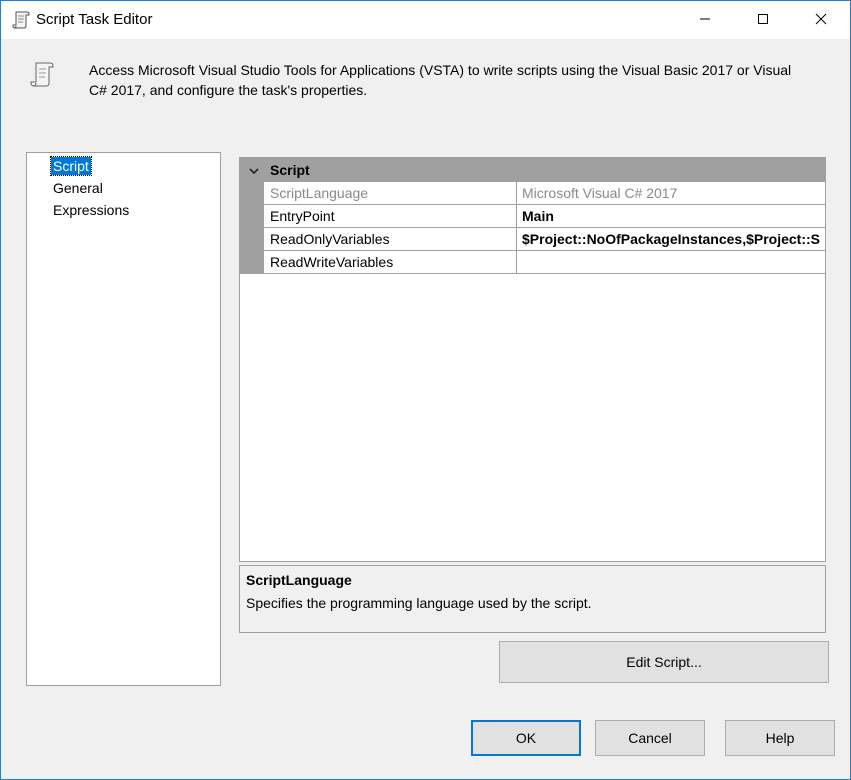 This screenshot has height=780, width=851. I want to click on chevron-down-icon, so click(254, 172).